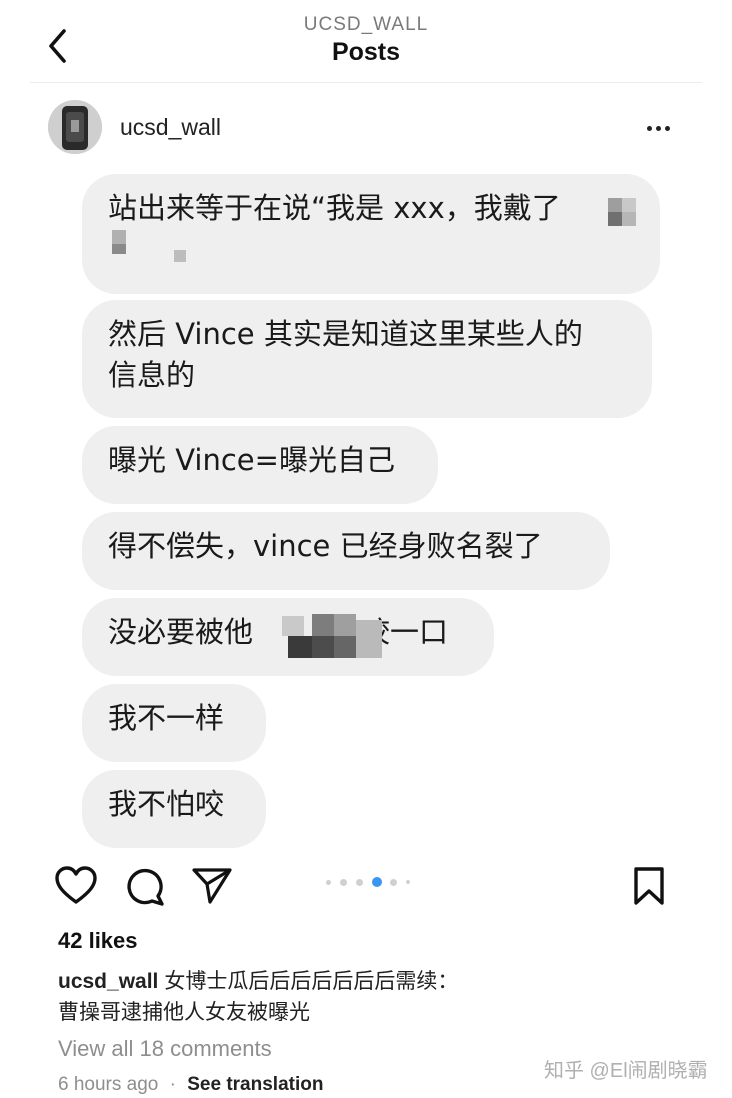  I want to click on message-bubble: 得不偿失，vince 已经身败名裂了, so click(346, 551).